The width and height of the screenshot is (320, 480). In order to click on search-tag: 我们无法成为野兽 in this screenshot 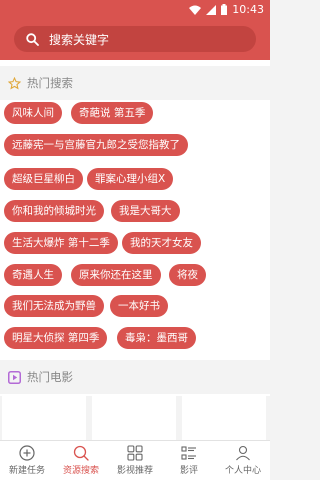, I will do `click(54, 306)`.